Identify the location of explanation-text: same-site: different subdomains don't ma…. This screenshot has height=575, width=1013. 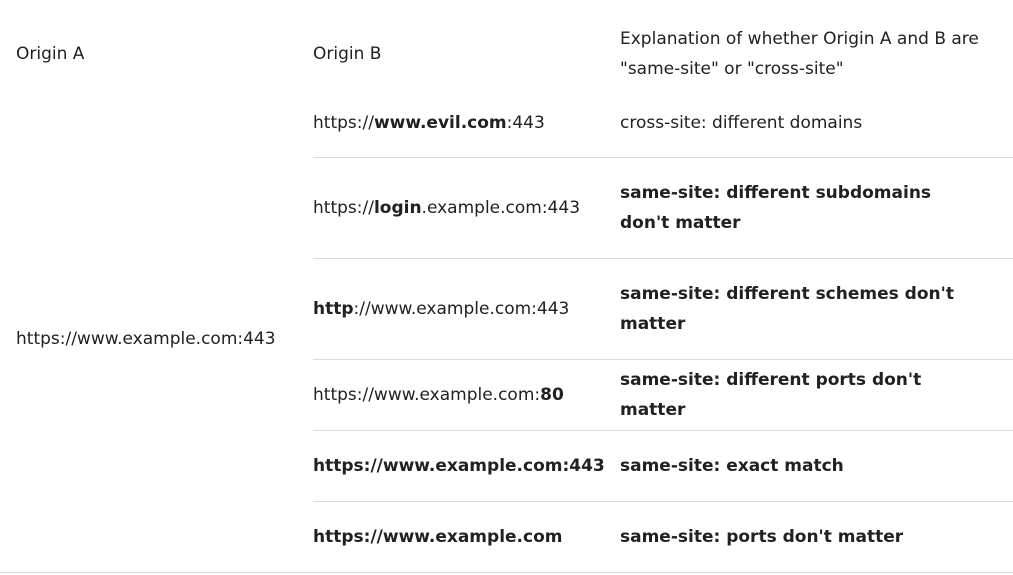
(776, 207).